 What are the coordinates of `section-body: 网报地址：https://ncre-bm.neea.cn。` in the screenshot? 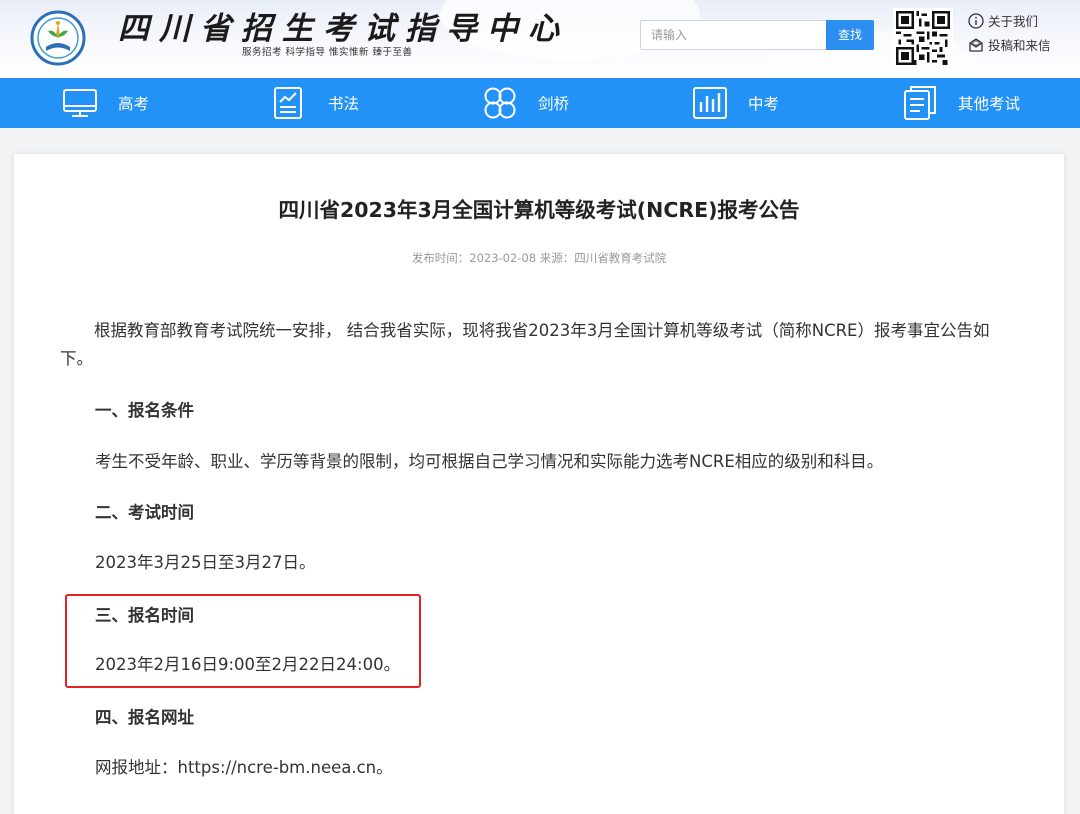 It's located at (244, 767).